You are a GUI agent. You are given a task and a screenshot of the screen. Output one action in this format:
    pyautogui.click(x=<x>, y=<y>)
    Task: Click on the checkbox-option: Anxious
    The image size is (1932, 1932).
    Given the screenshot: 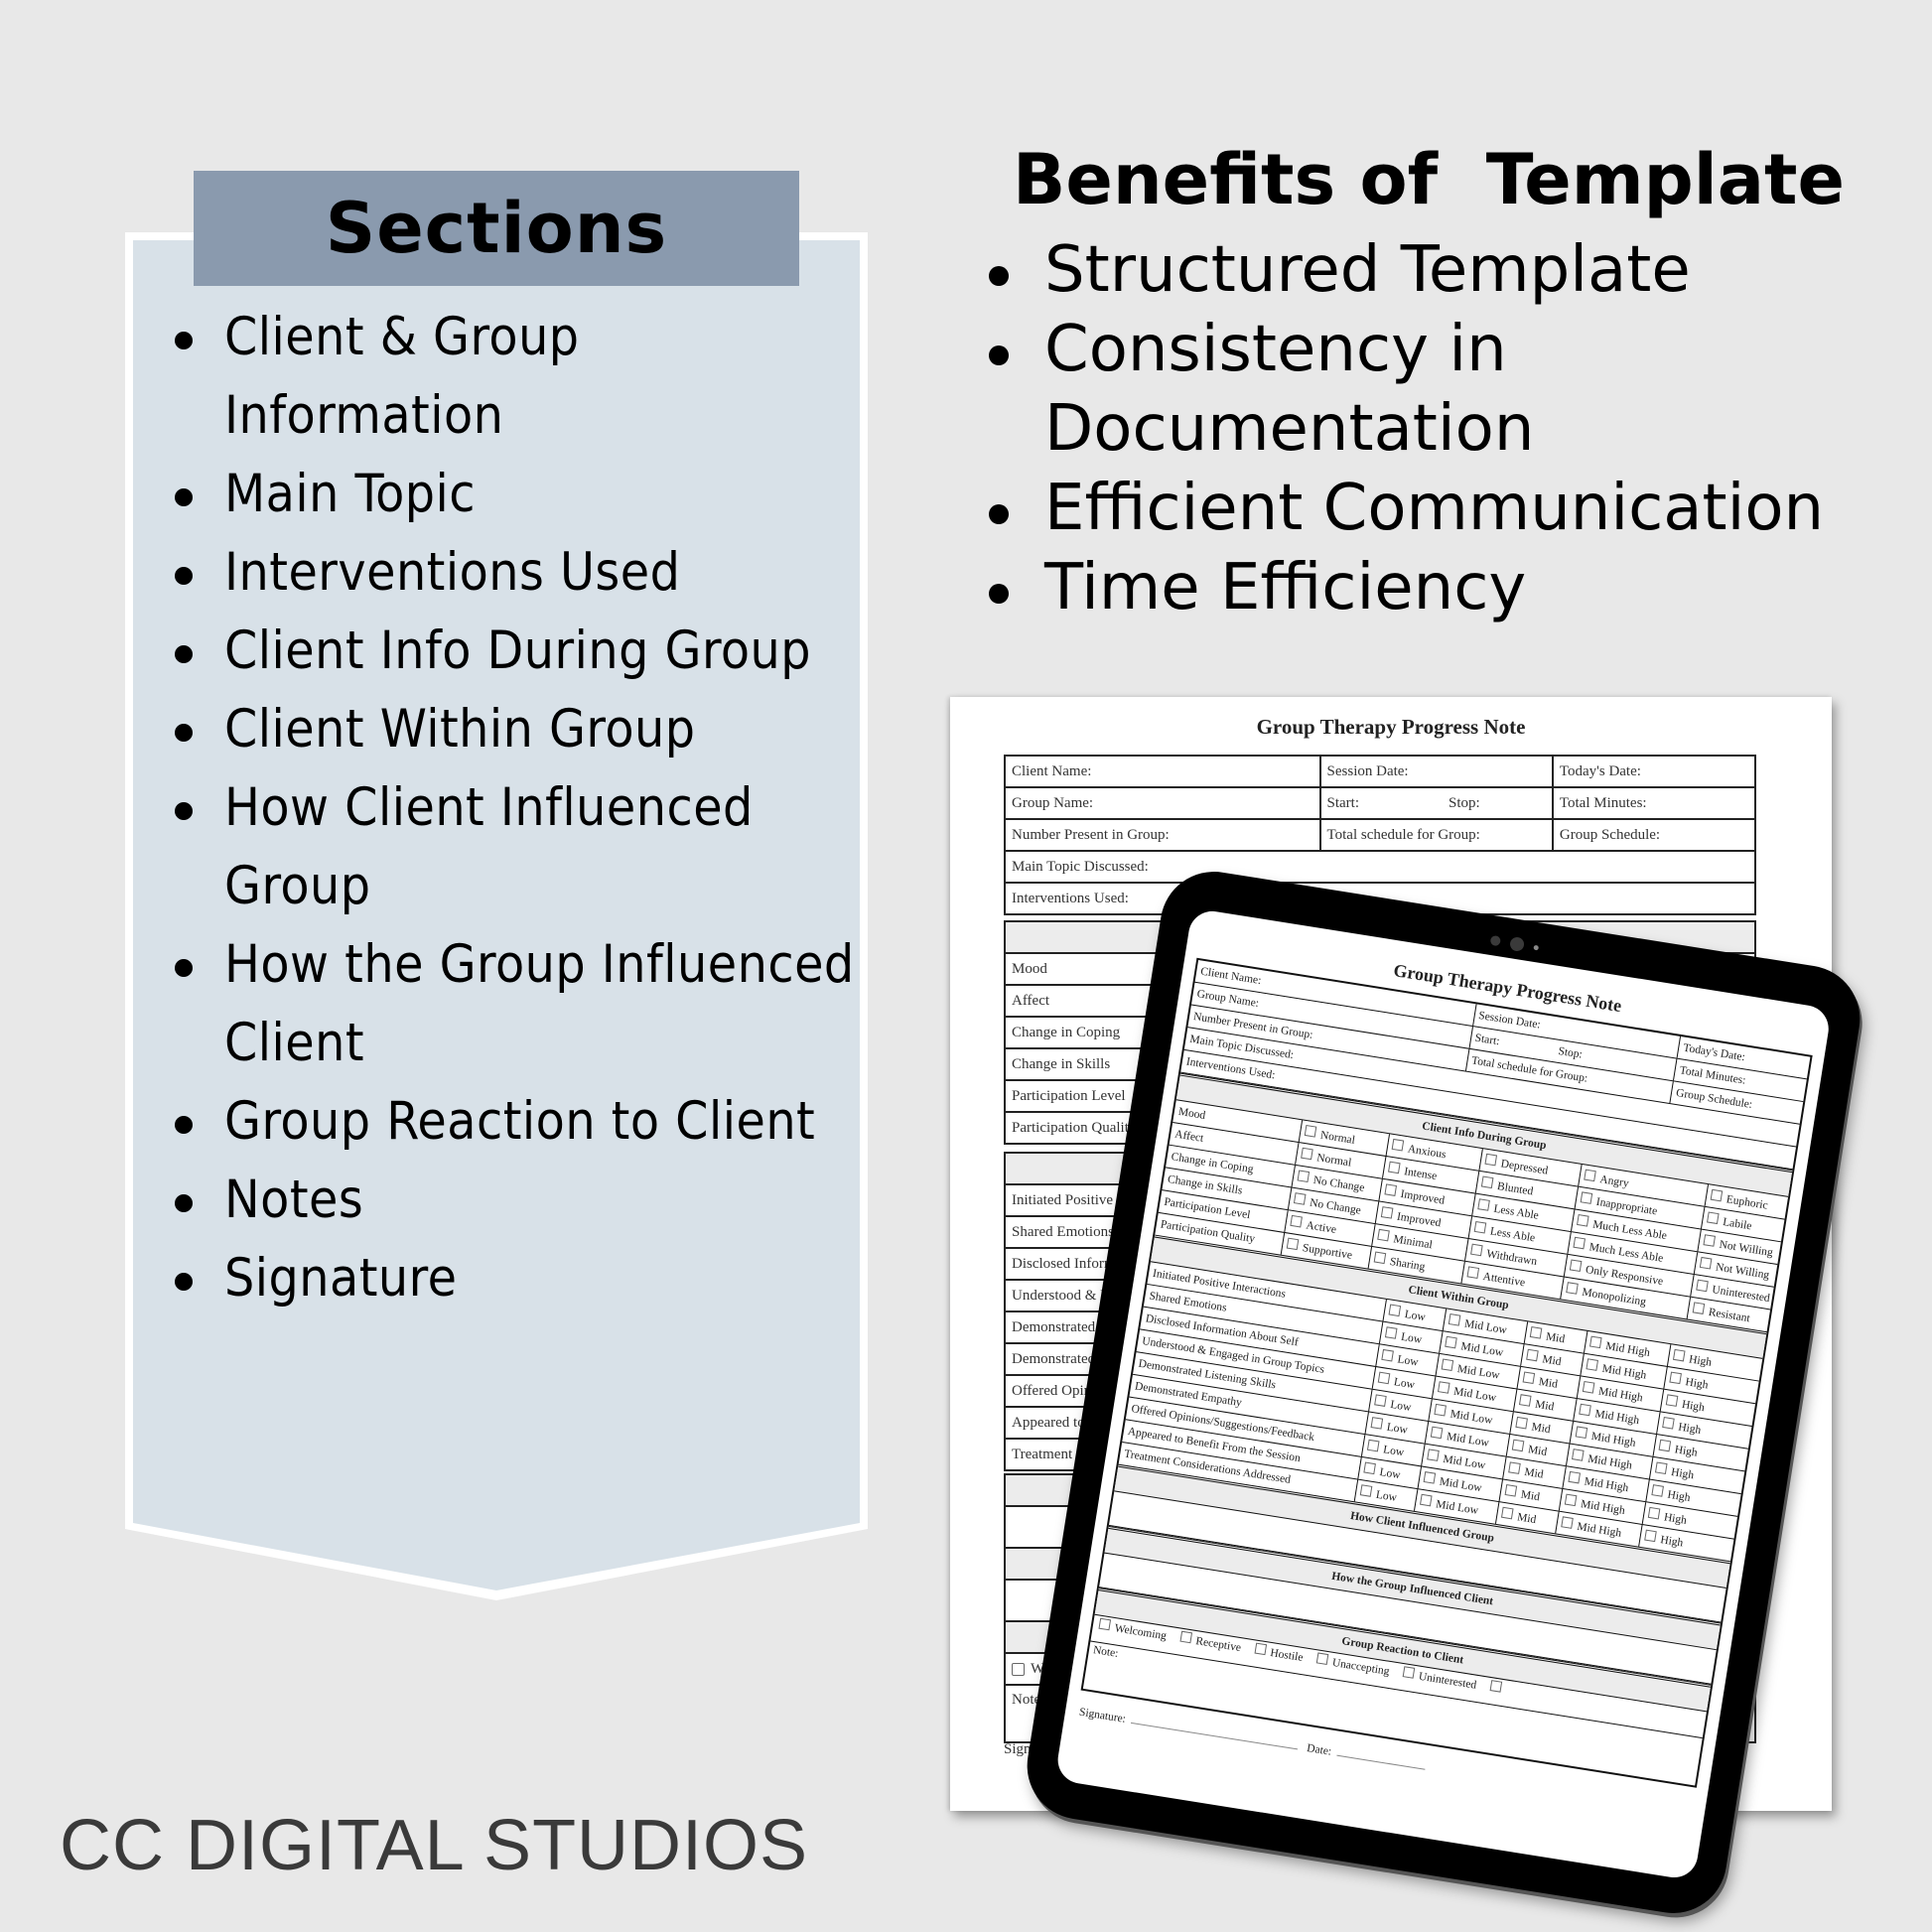 What is the action you would take?
    pyautogui.click(x=1419, y=1149)
    